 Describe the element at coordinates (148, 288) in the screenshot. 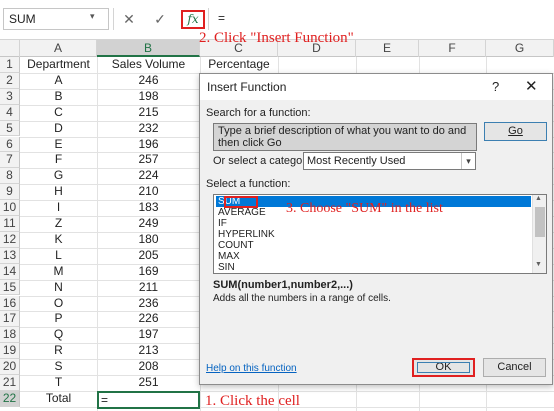

I see `sales-volume-cell: 211` at that location.